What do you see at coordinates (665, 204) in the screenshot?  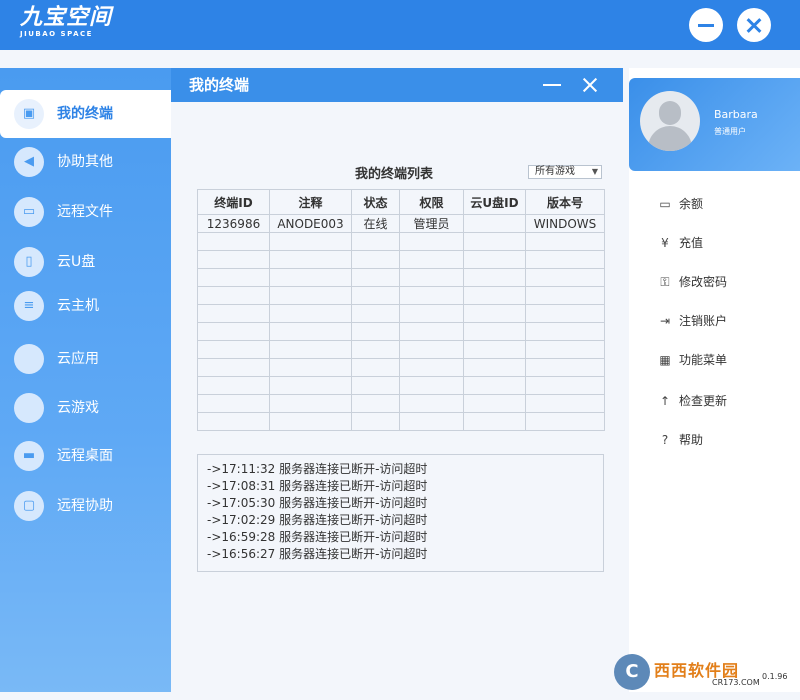 I see `wallet-icon: ▭` at bounding box center [665, 204].